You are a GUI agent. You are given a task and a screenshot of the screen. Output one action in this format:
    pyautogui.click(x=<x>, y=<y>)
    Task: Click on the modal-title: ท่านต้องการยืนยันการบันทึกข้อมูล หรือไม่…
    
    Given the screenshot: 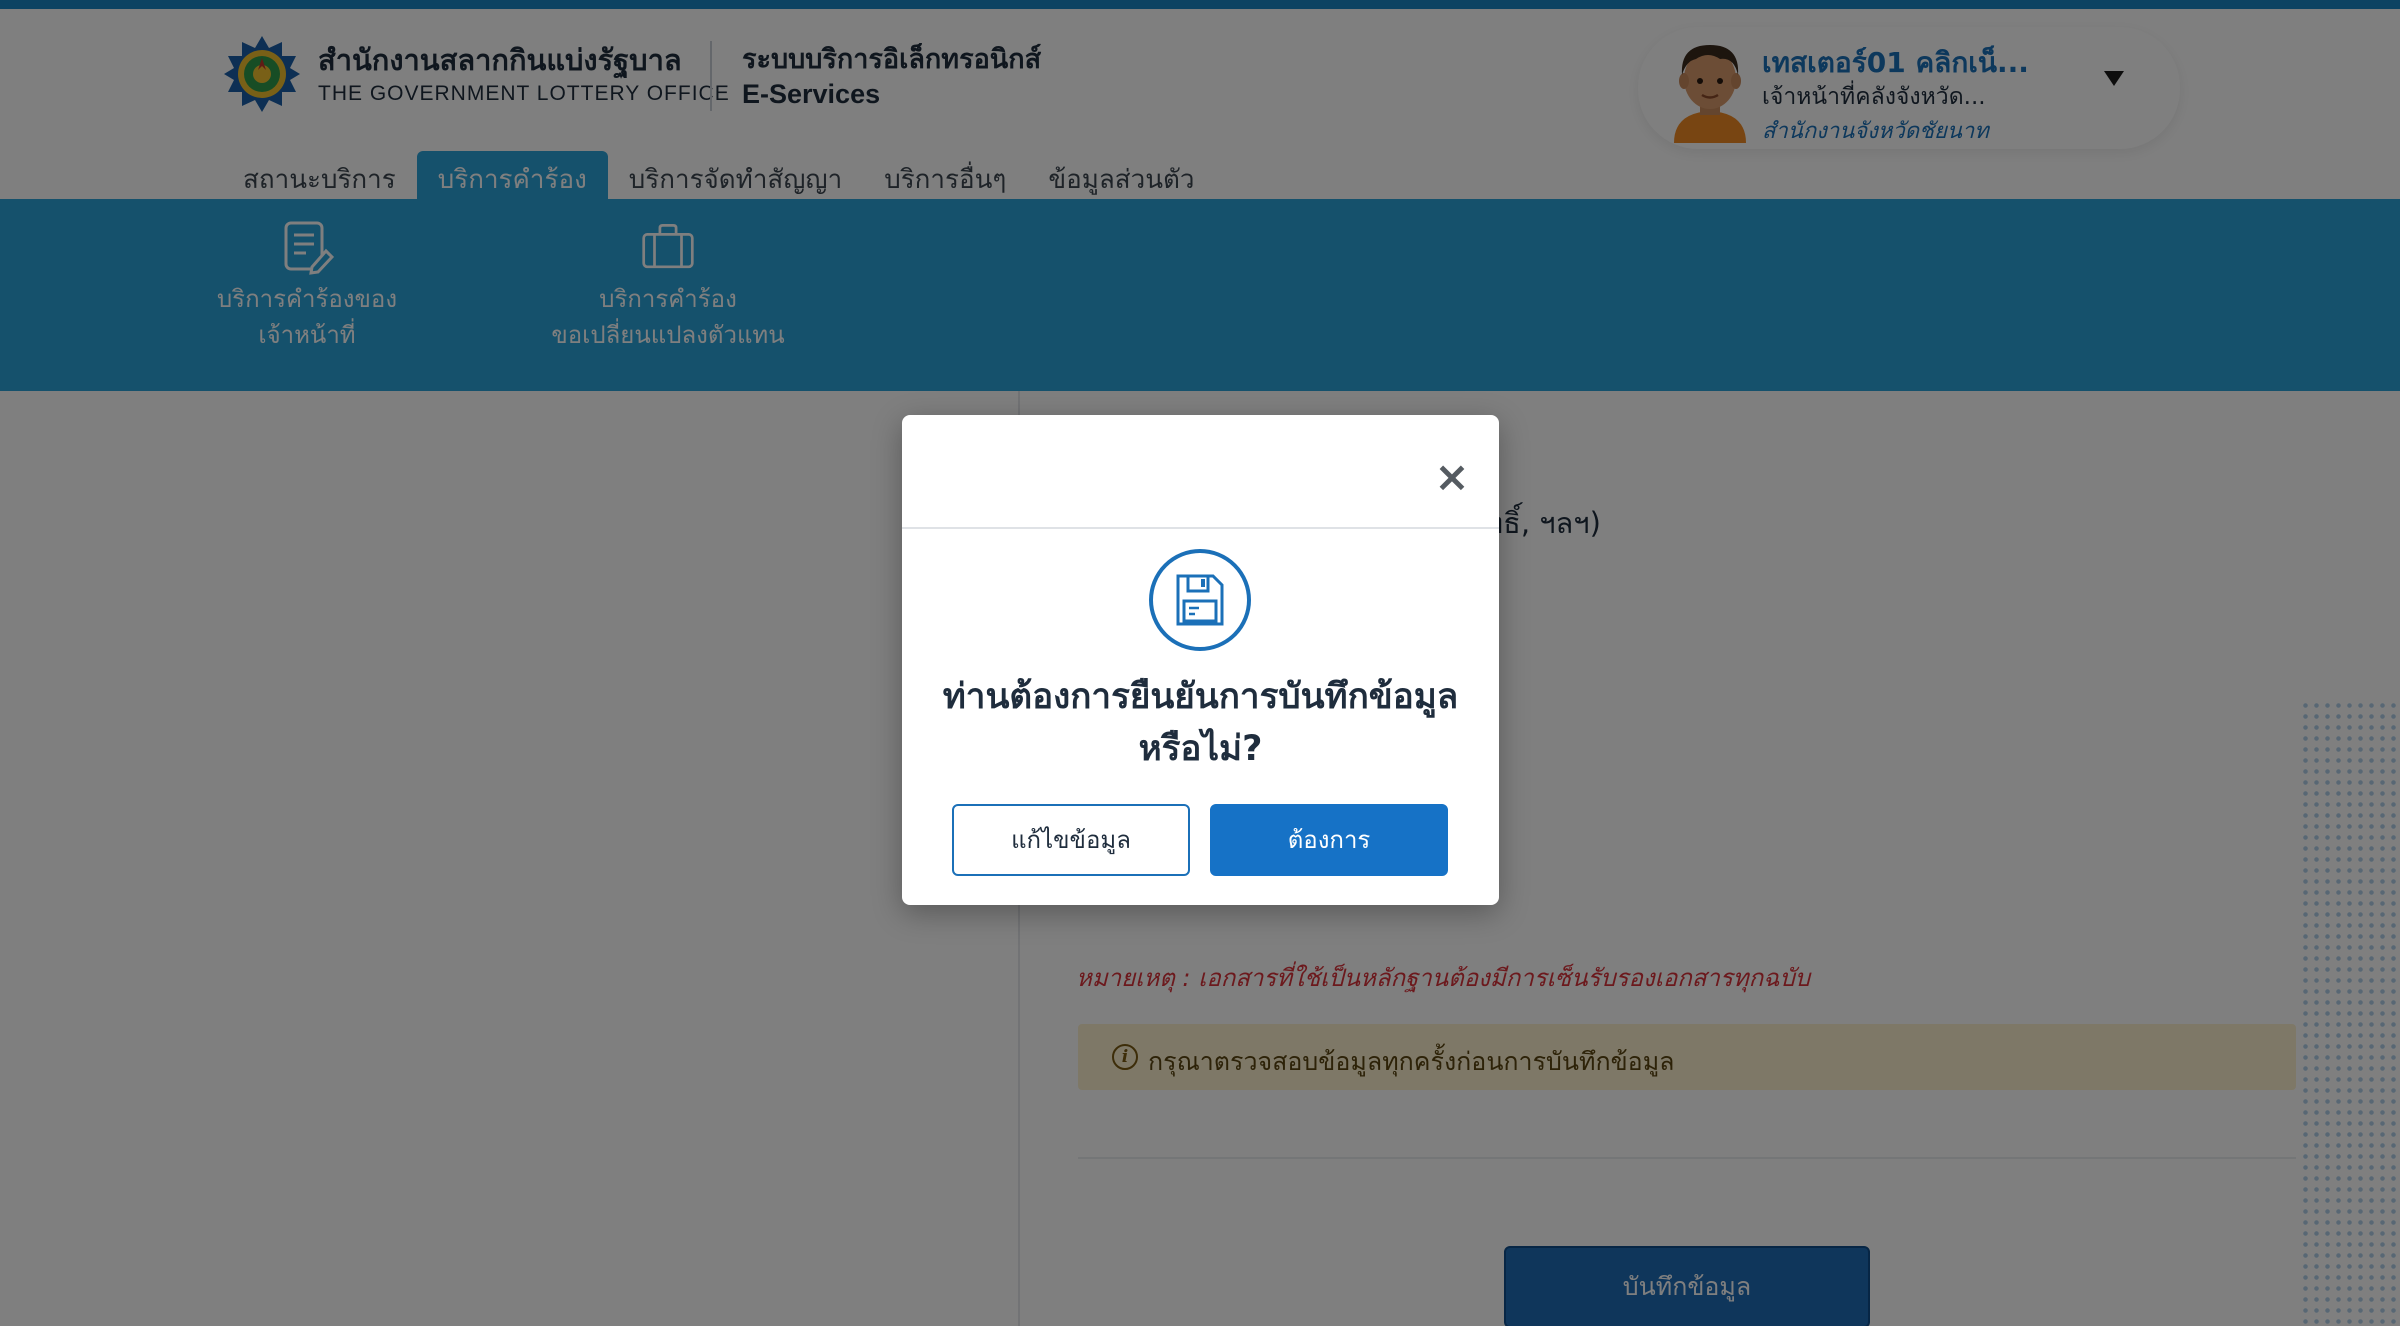 What is the action you would take?
    pyautogui.click(x=1200, y=723)
    